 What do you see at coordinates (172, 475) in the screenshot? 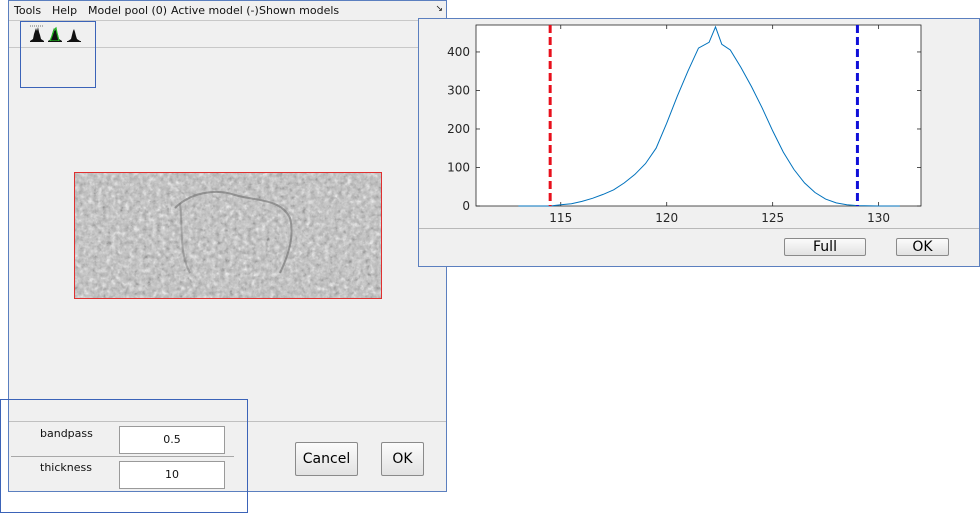
I see `thickness-input: 10` at bounding box center [172, 475].